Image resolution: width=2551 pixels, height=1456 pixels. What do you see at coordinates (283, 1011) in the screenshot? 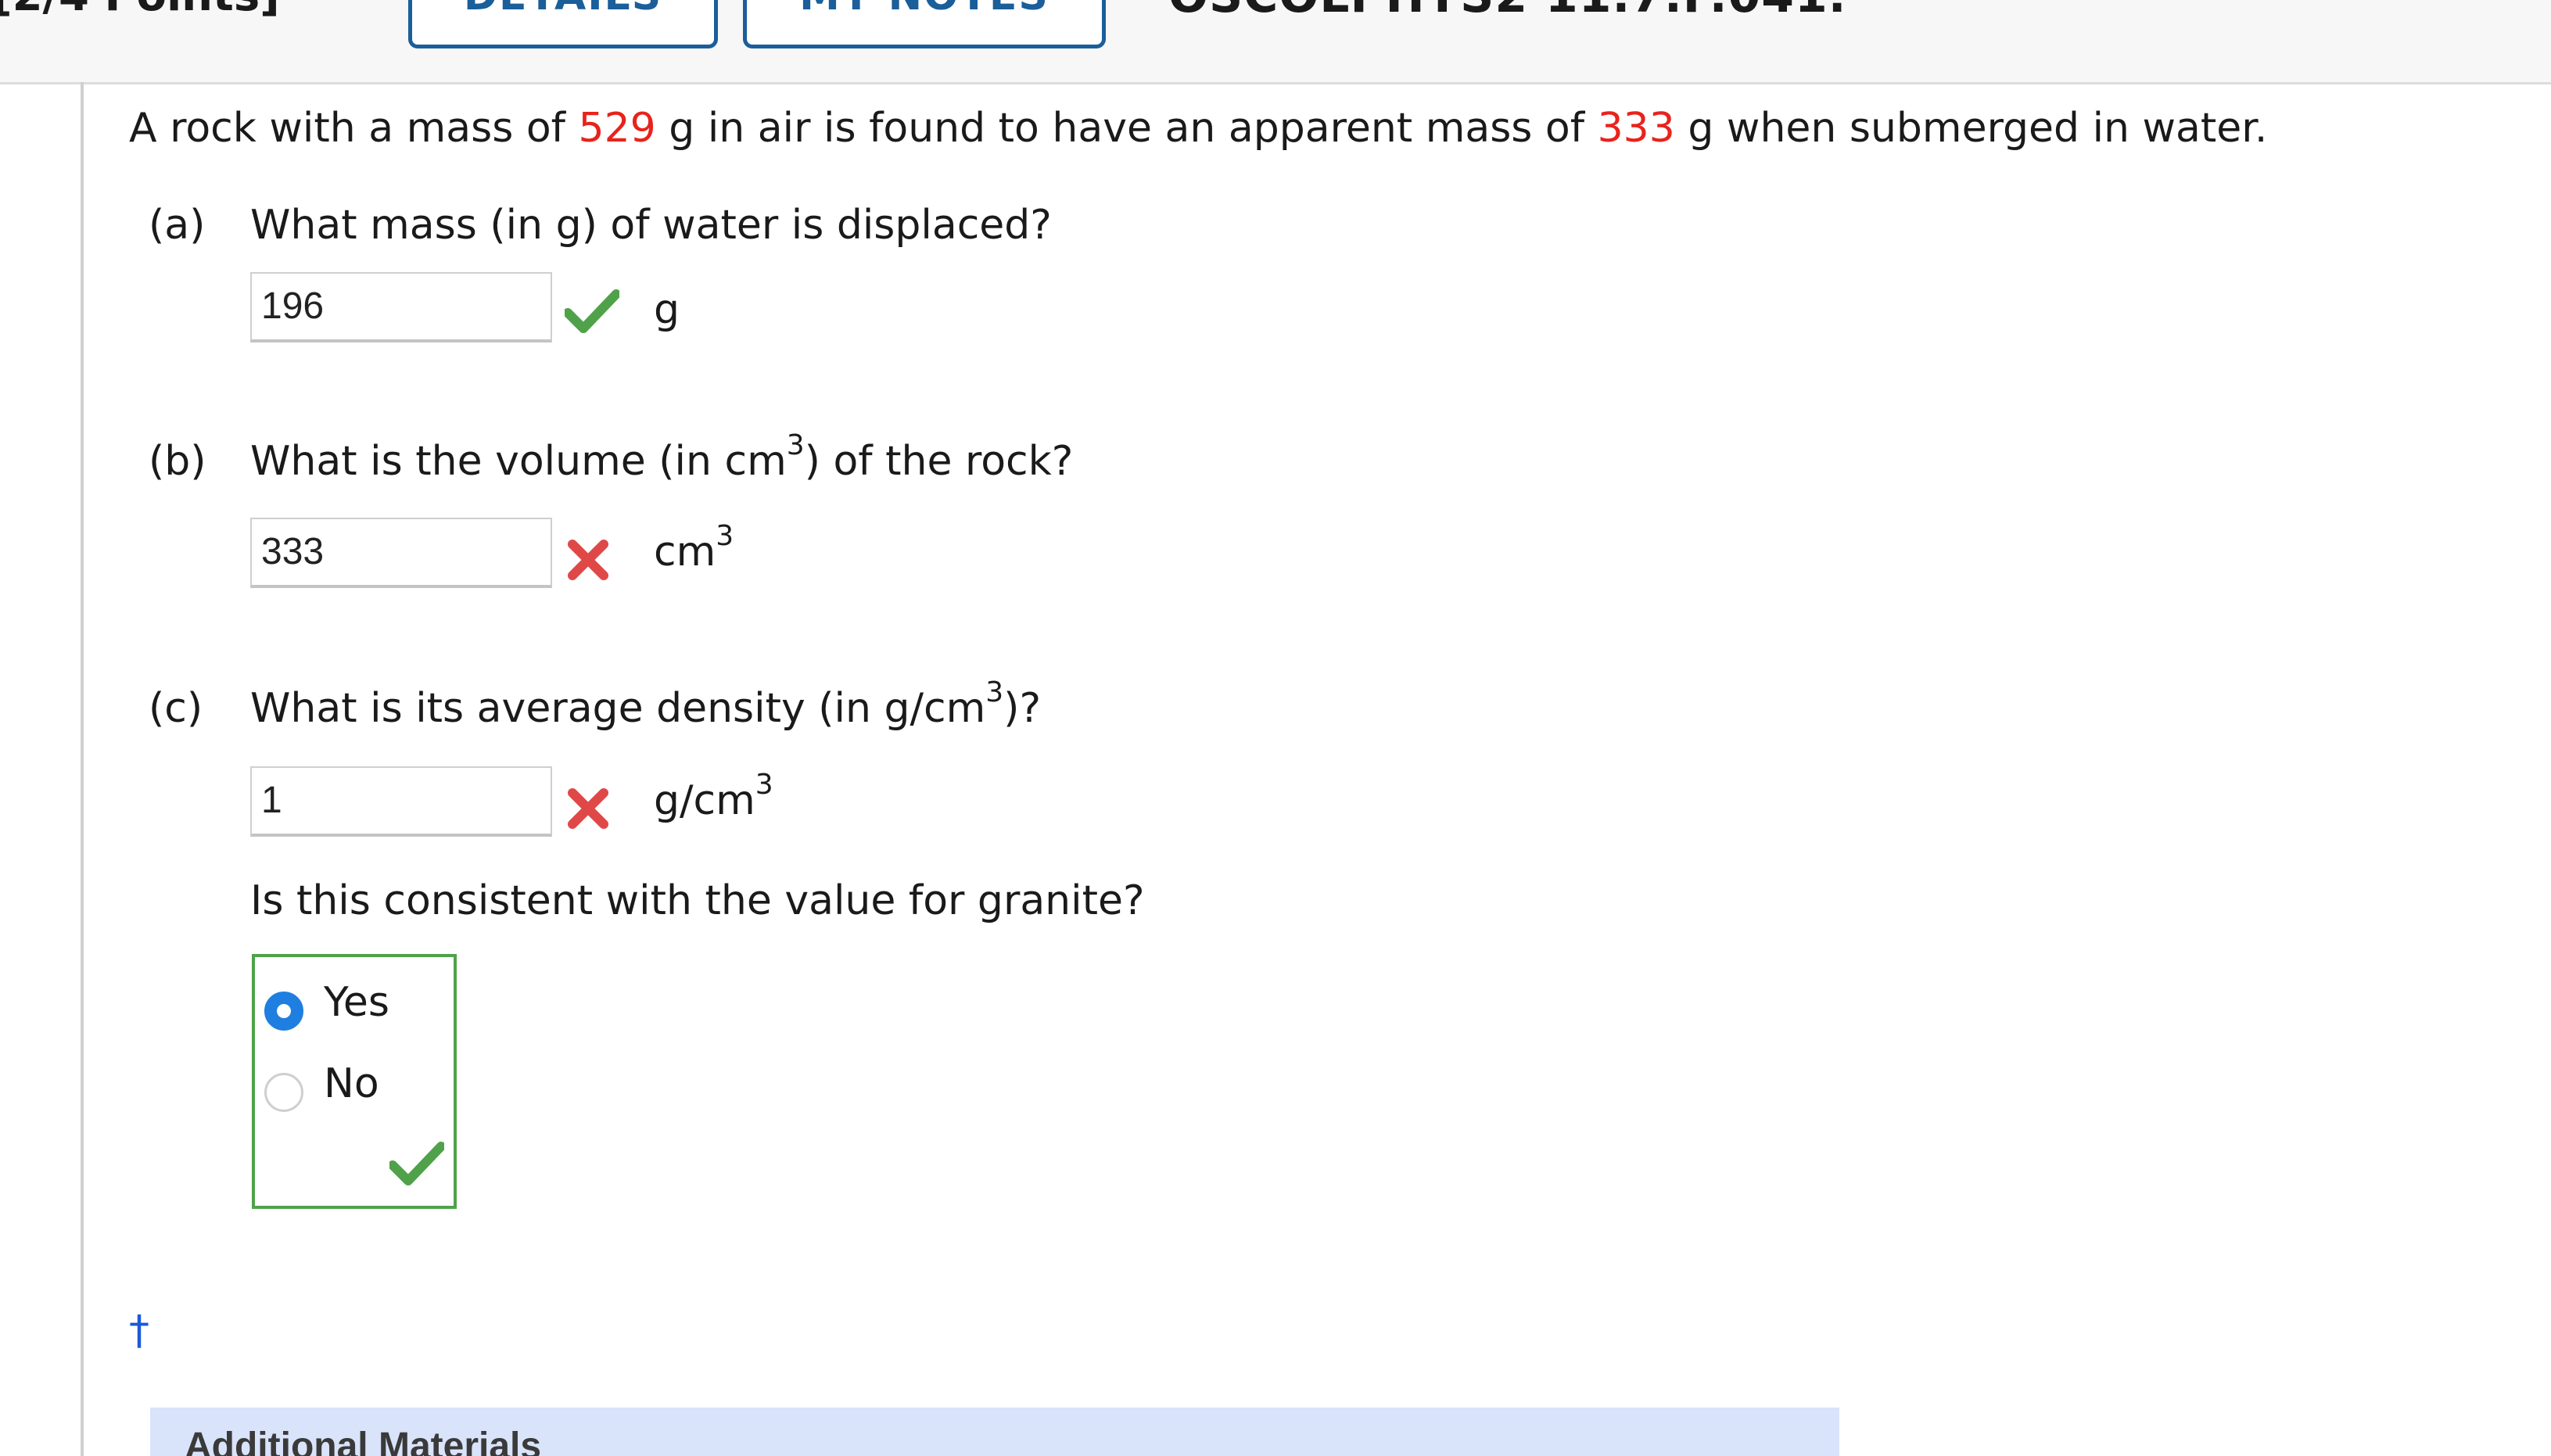
I see `radio-yes` at bounding box center [283, 1011].